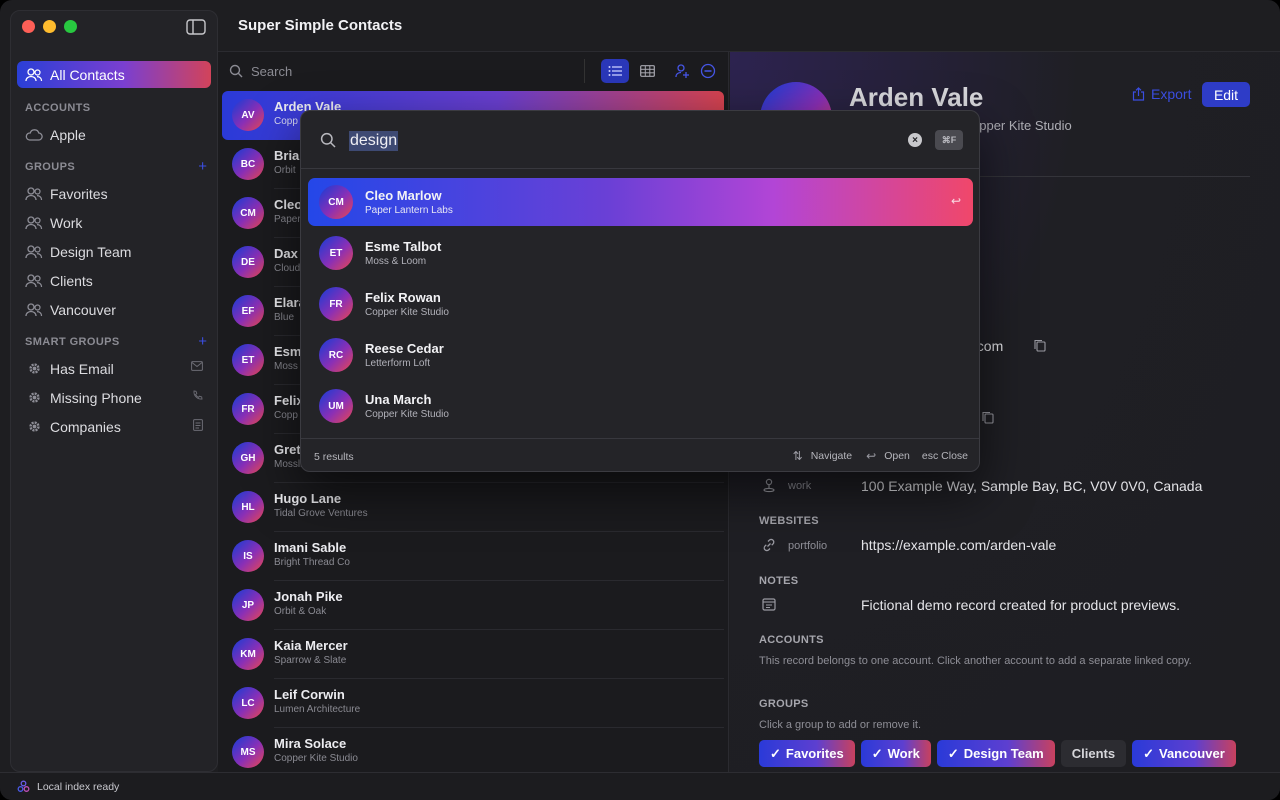 The width and height of the screenshot is (1280, 800). What do you see at coordinates (831, 456) in the screenshot?
I see `navigate-hint: Navigate` at bounding box center [831, 456].